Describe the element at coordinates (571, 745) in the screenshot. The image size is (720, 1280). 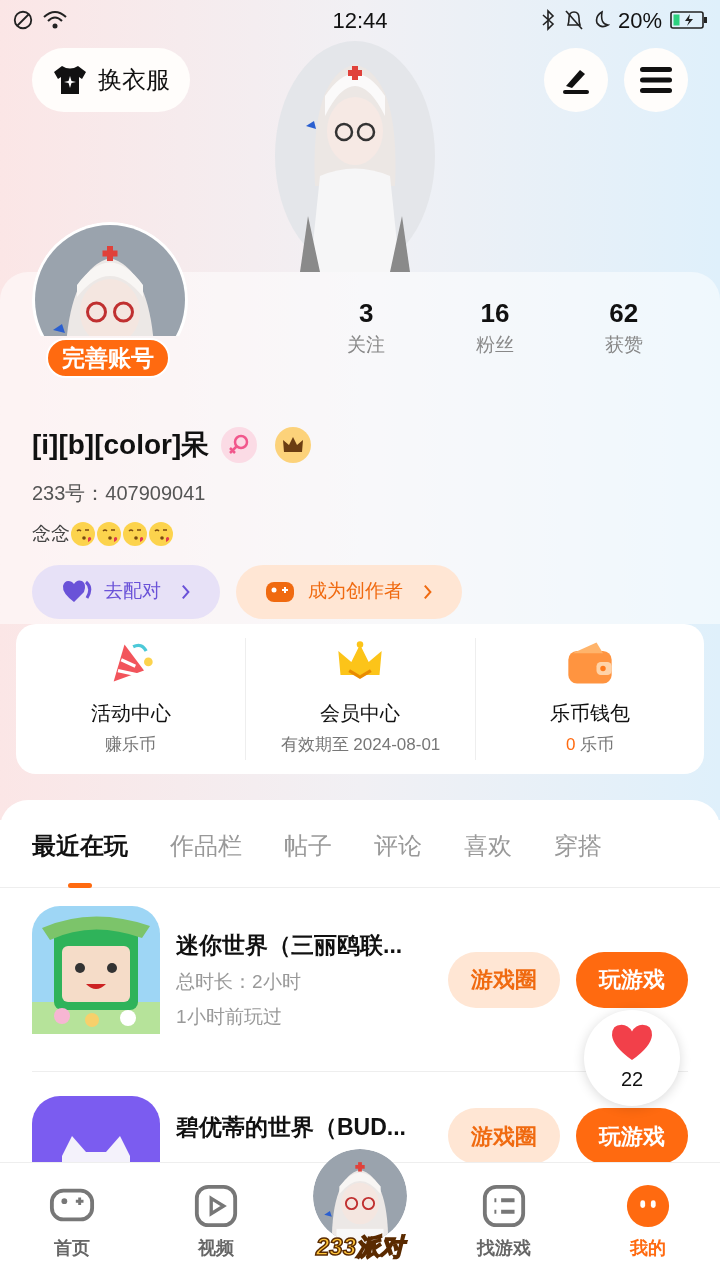
I see `balance-value: 0` at that location.